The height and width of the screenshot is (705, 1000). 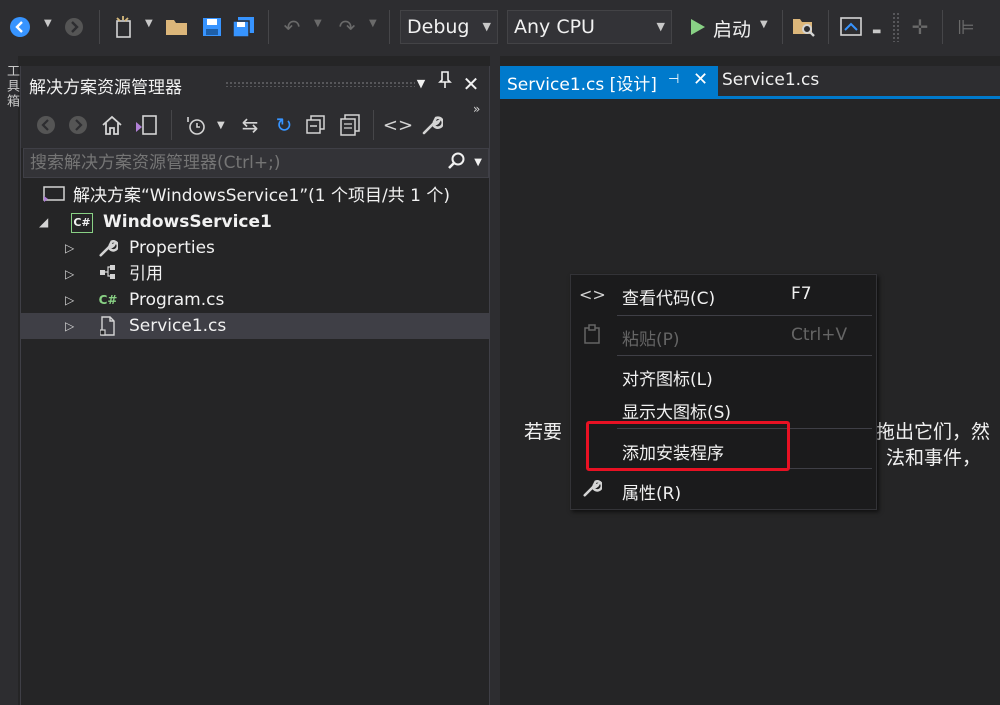 What do you see at coordinates (966, 27) in the screenshot?
I see `align-left-icon: ⊫` at bounding box center [966, 27].